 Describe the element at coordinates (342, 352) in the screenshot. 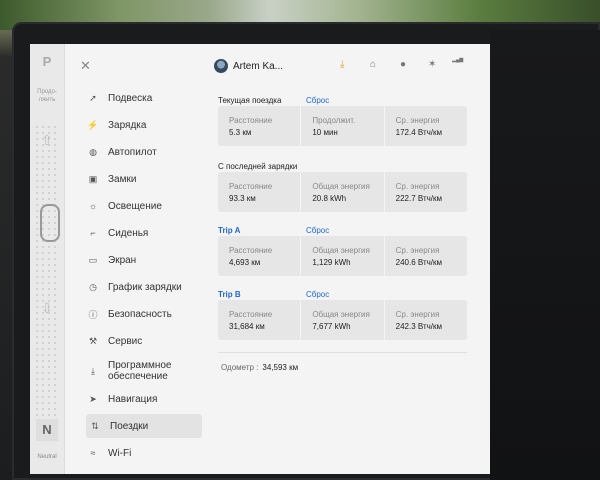

I see `divider` at that location.